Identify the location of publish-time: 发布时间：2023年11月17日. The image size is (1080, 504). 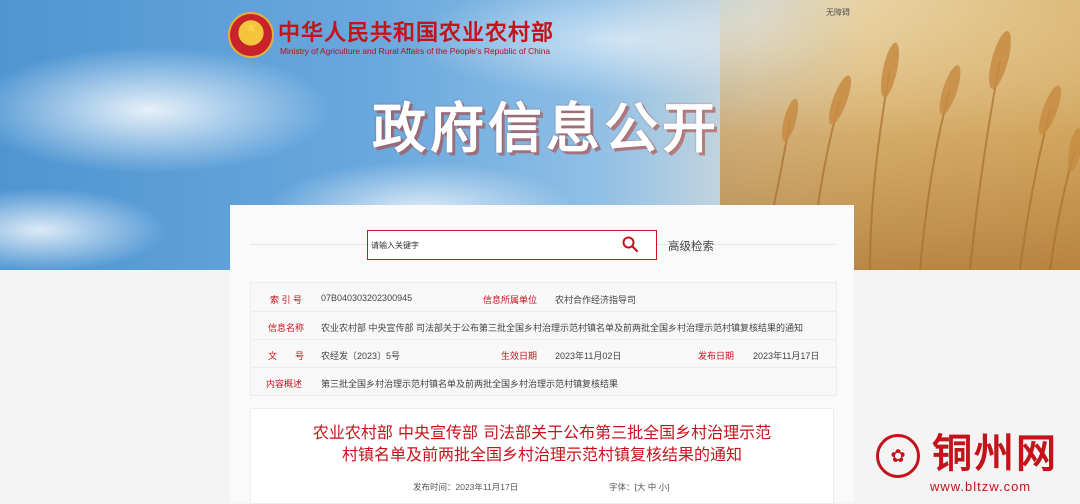
(466, 487).